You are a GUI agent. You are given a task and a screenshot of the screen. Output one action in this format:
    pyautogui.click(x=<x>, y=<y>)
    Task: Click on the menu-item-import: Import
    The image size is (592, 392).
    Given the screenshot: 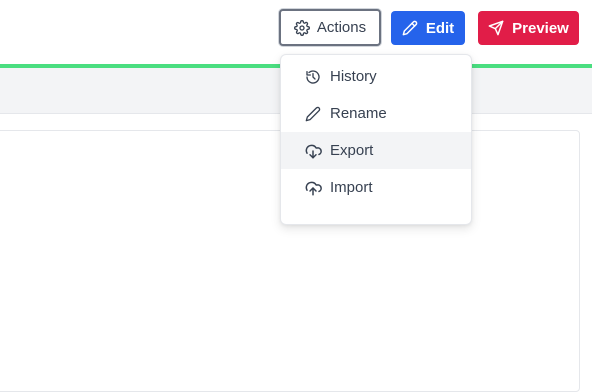 What is the action you would take?
    pyautogui.click(x=376, y=187)
    